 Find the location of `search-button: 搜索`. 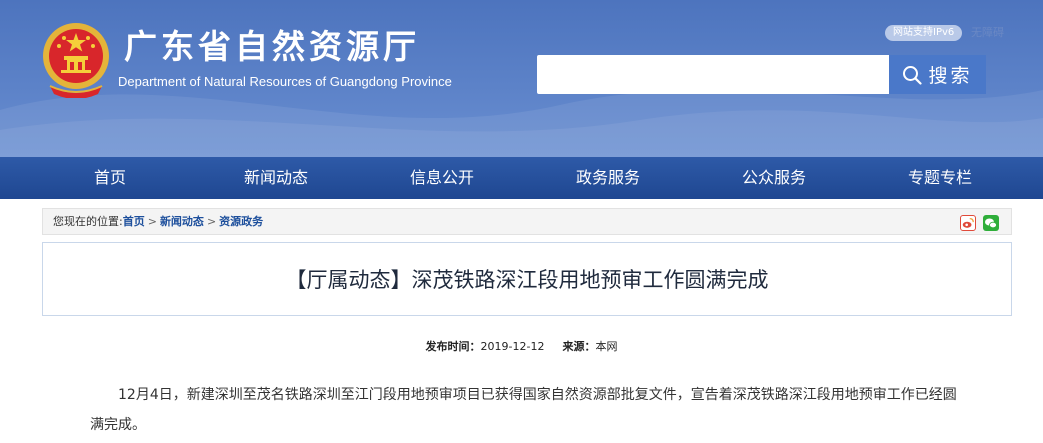

search-button: 搜索 is located at coordinates (937, 74).